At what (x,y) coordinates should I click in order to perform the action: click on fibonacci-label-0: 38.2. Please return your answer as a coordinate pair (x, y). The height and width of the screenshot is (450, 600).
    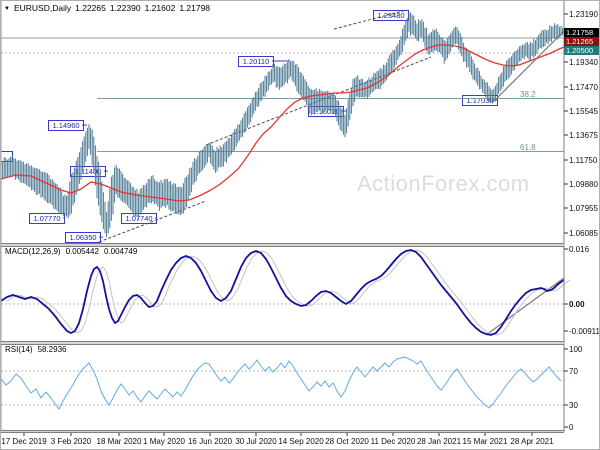
    Looking at the image, I should click on (528, 94).